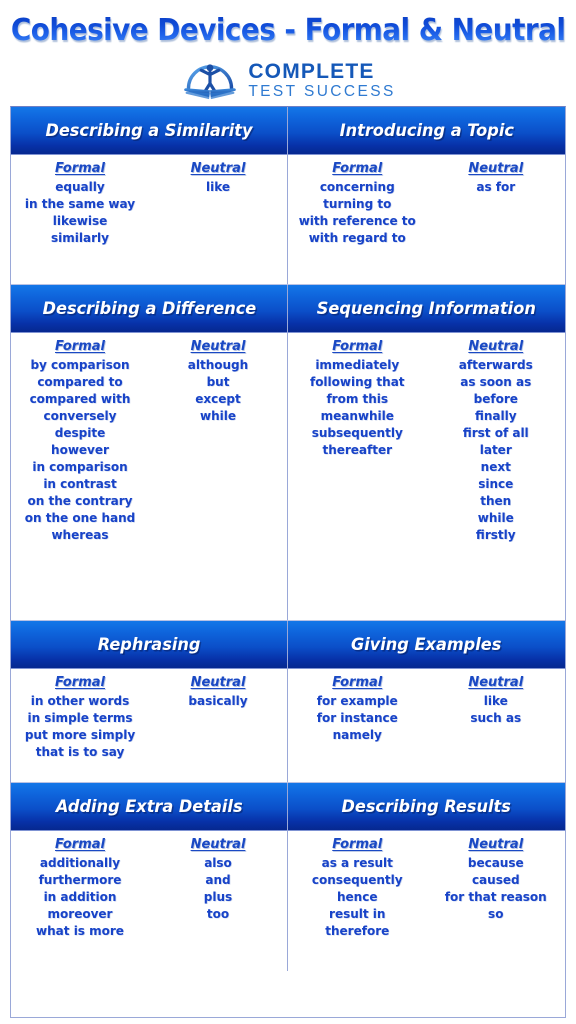  Describe the element at coordinates (357, 382) in the screenshot. I see `word-item: following that` at that location.